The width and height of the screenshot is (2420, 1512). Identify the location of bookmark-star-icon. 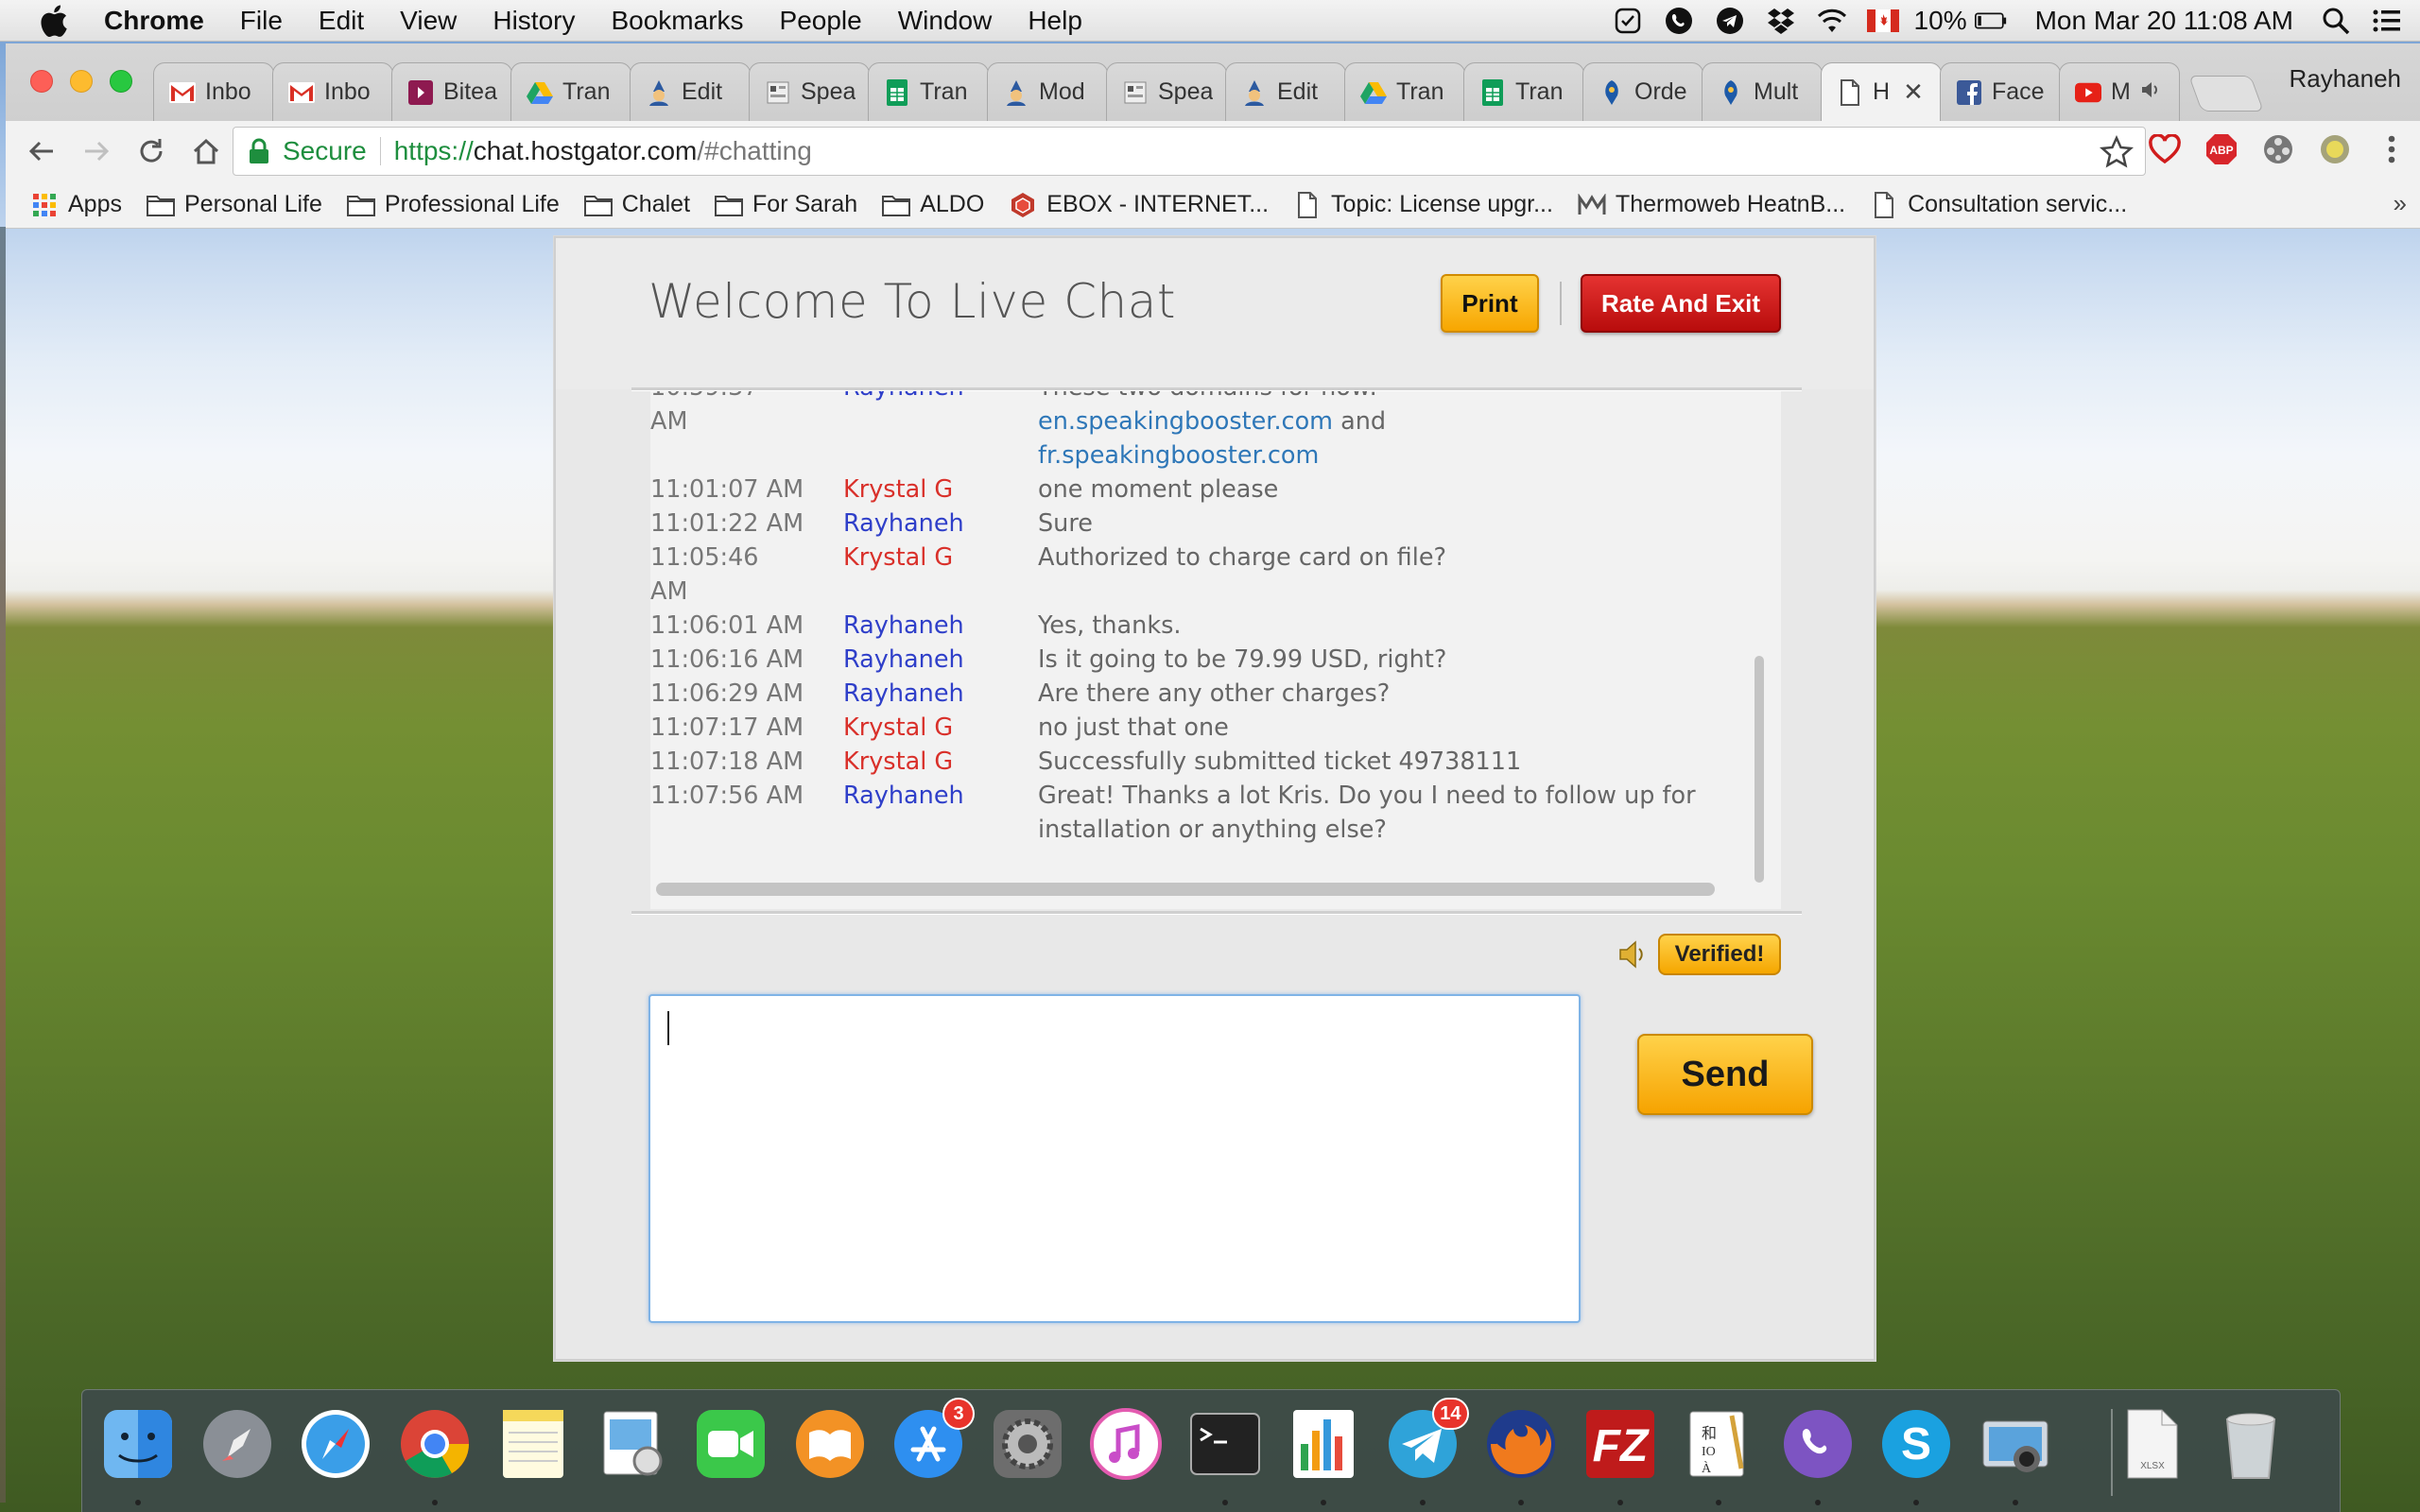
(2117, 152).